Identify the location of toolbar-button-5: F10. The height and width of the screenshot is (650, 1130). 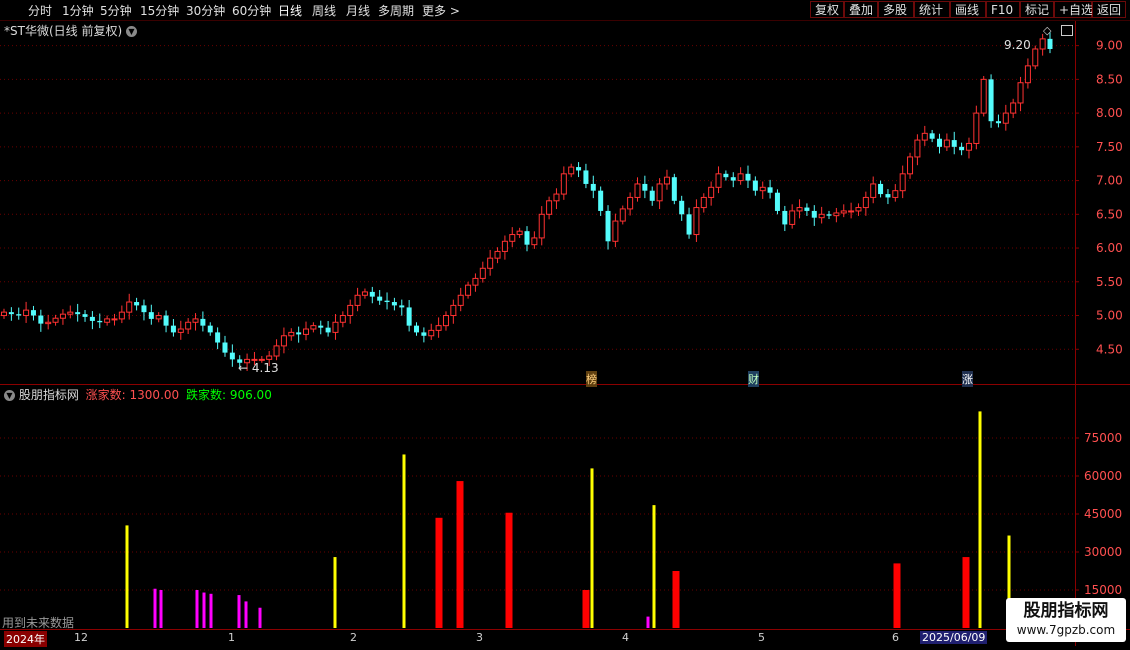
(1003, 9).